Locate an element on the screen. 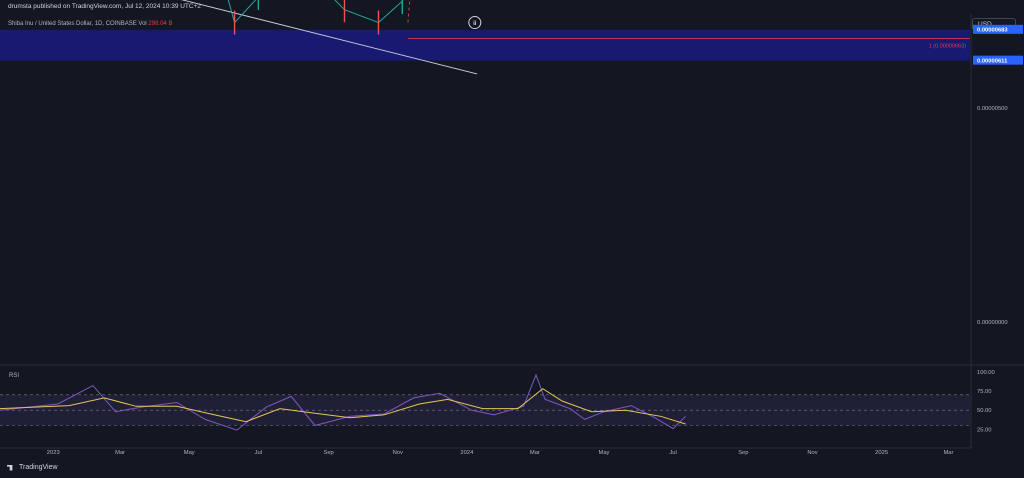 This screenshot has height=478, width=1024. rsi-pane-label: RSI is located at coordinates (14, 376).